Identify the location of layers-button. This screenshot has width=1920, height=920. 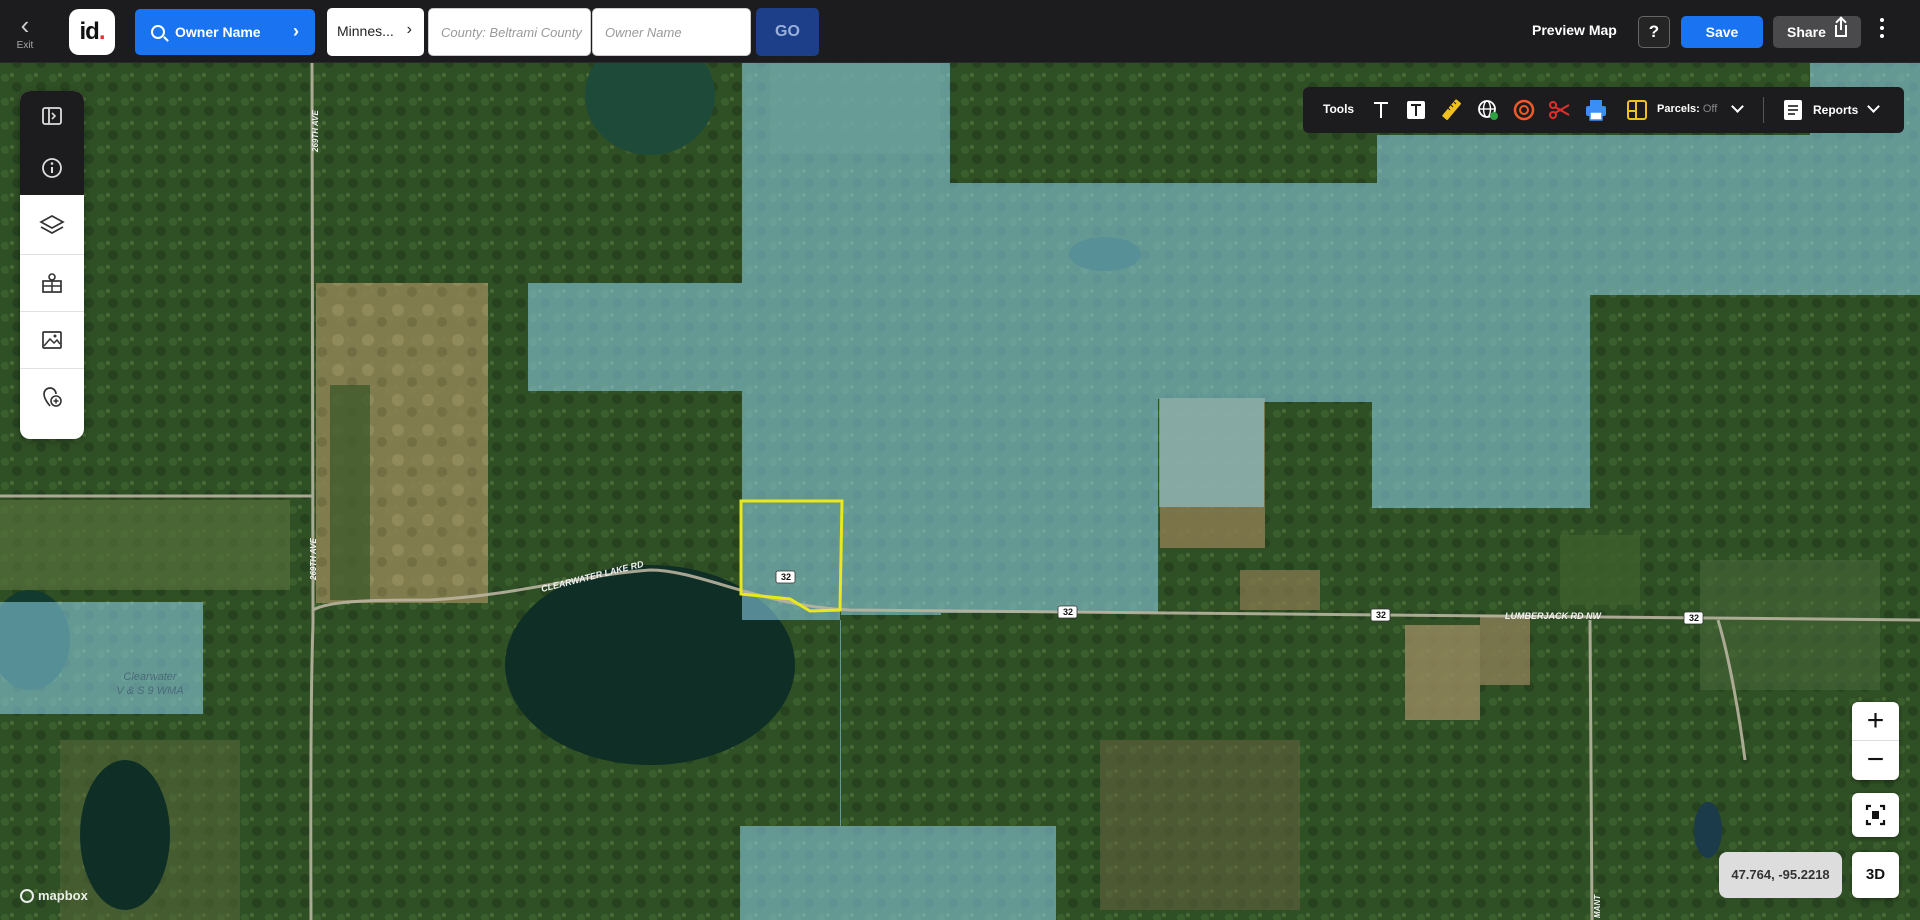
(52, 225).